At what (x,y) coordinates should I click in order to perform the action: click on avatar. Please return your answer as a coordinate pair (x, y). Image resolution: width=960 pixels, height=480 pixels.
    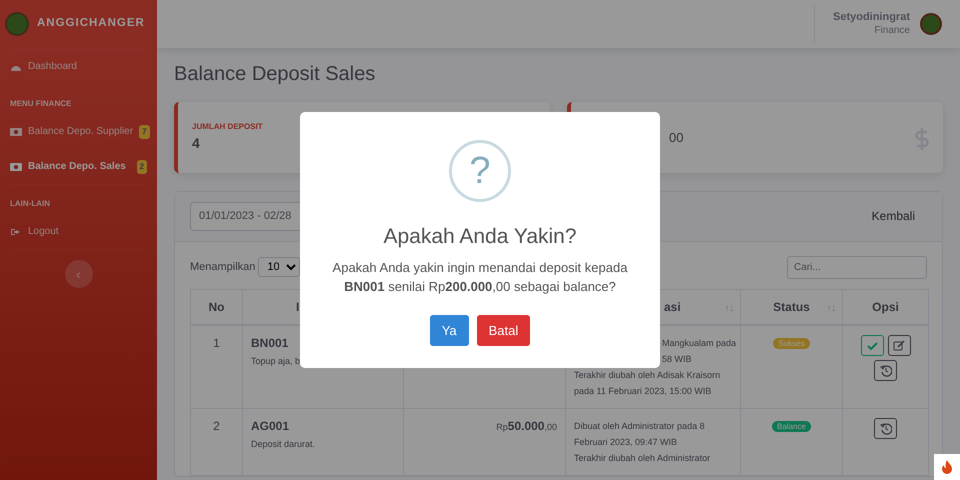
    Looking at the image, I should click on (931, 24).